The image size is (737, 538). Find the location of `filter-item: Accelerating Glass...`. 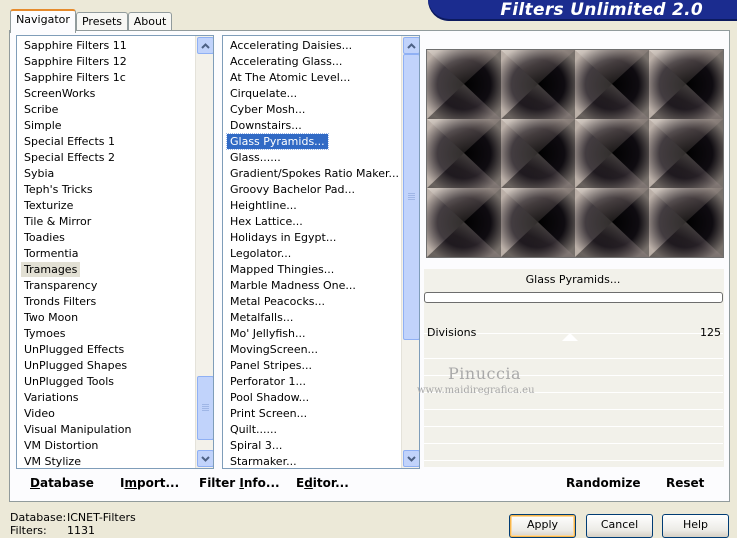

filter-item: Accelerating Glass... is located at coordinates (286, 61).